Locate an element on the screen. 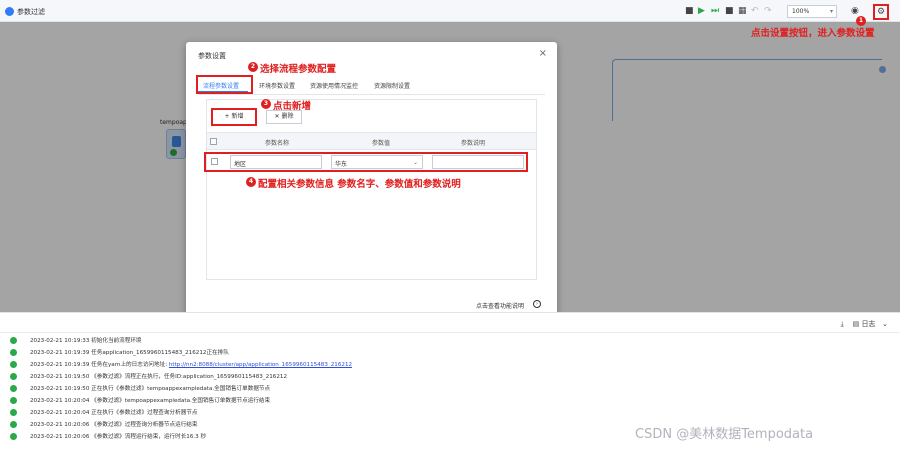 This screenshot has height=451, width=900. chevron-down-icon: ▾ is located at coordinates (831, 11).